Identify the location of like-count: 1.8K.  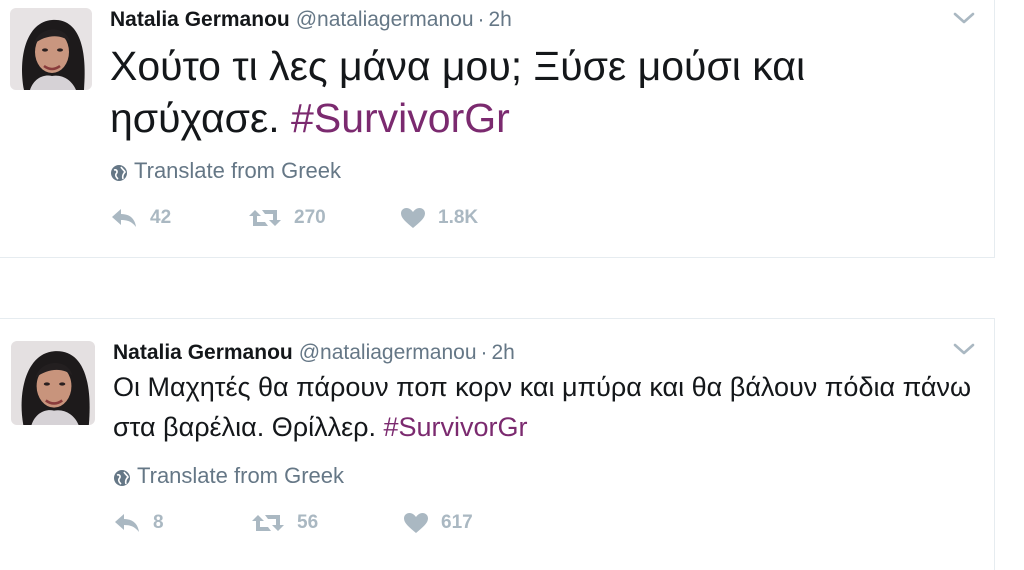
(458, 217).